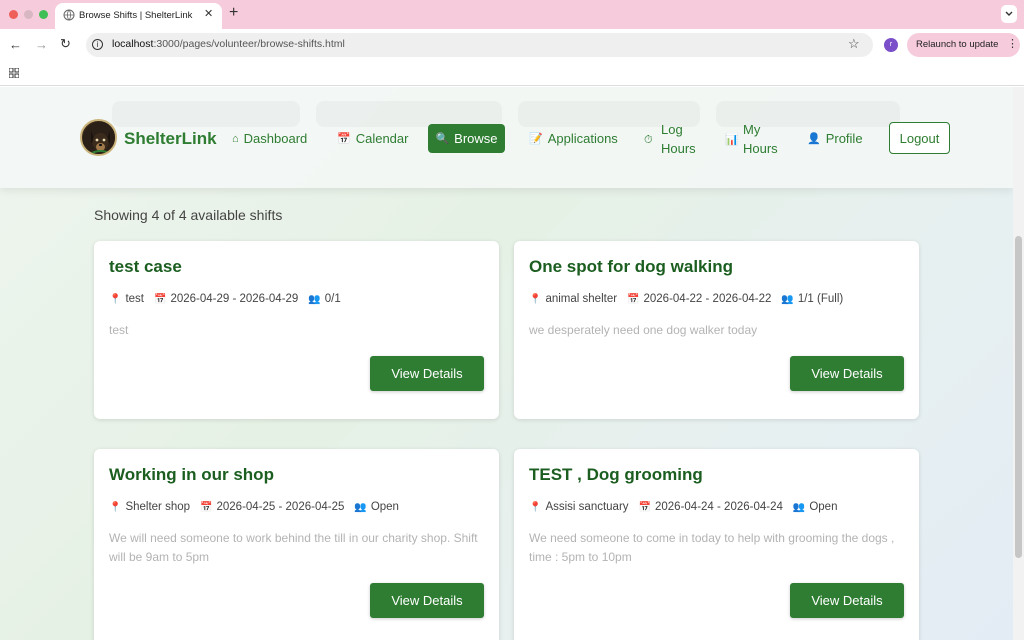 The image size is (1024, 640). I want to click on shift-spots: 1/1 (Full), so click(820, 299).